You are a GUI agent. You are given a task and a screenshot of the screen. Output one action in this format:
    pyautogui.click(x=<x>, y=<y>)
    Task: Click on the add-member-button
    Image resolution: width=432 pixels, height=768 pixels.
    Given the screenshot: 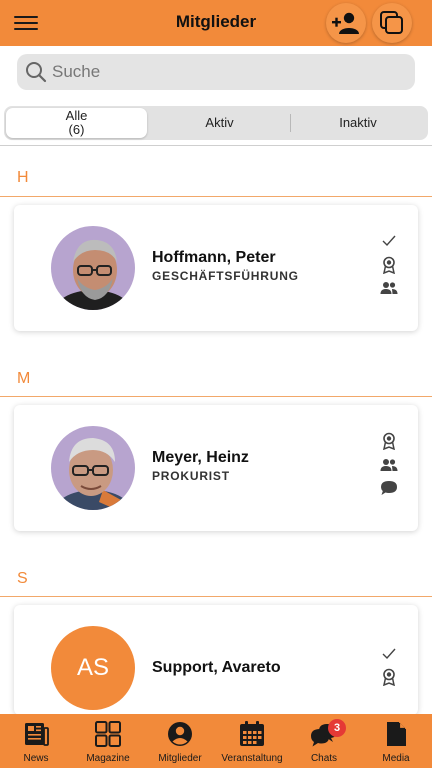 What is the action you would take?
    pyautogui.click(x=346, y=23)
    